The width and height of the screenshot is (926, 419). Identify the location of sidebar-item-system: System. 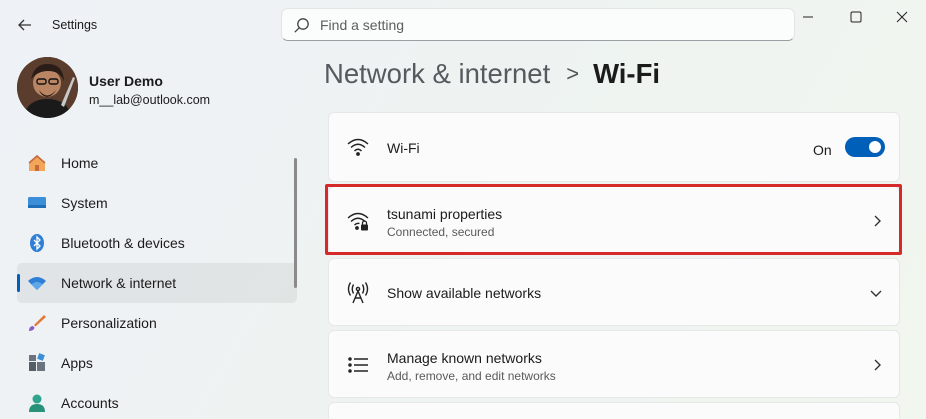
(157, 203).